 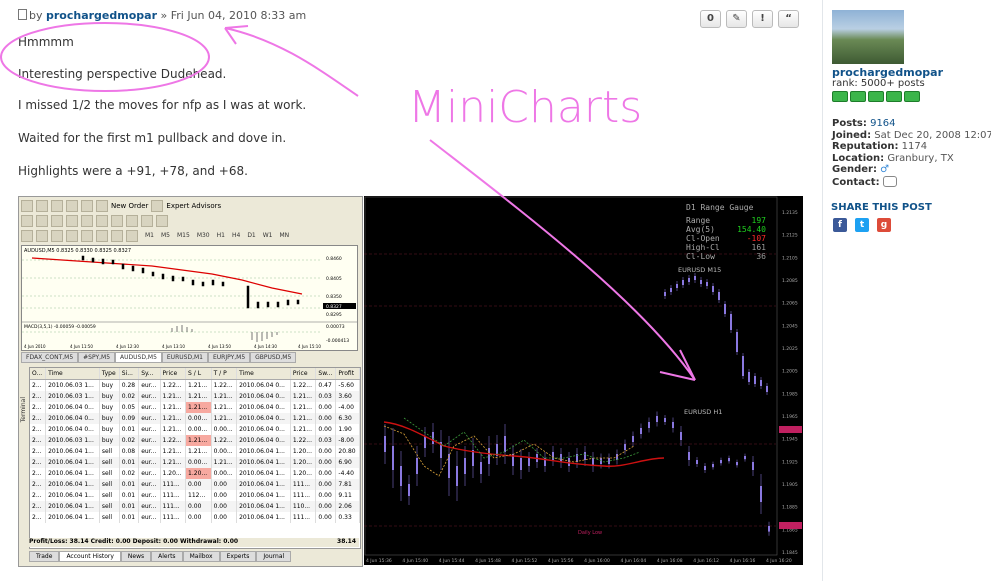 What do you see at coordinates (87, 205) in the screenshot?
I see `terminal-icon` at bounding box center [87, 205].